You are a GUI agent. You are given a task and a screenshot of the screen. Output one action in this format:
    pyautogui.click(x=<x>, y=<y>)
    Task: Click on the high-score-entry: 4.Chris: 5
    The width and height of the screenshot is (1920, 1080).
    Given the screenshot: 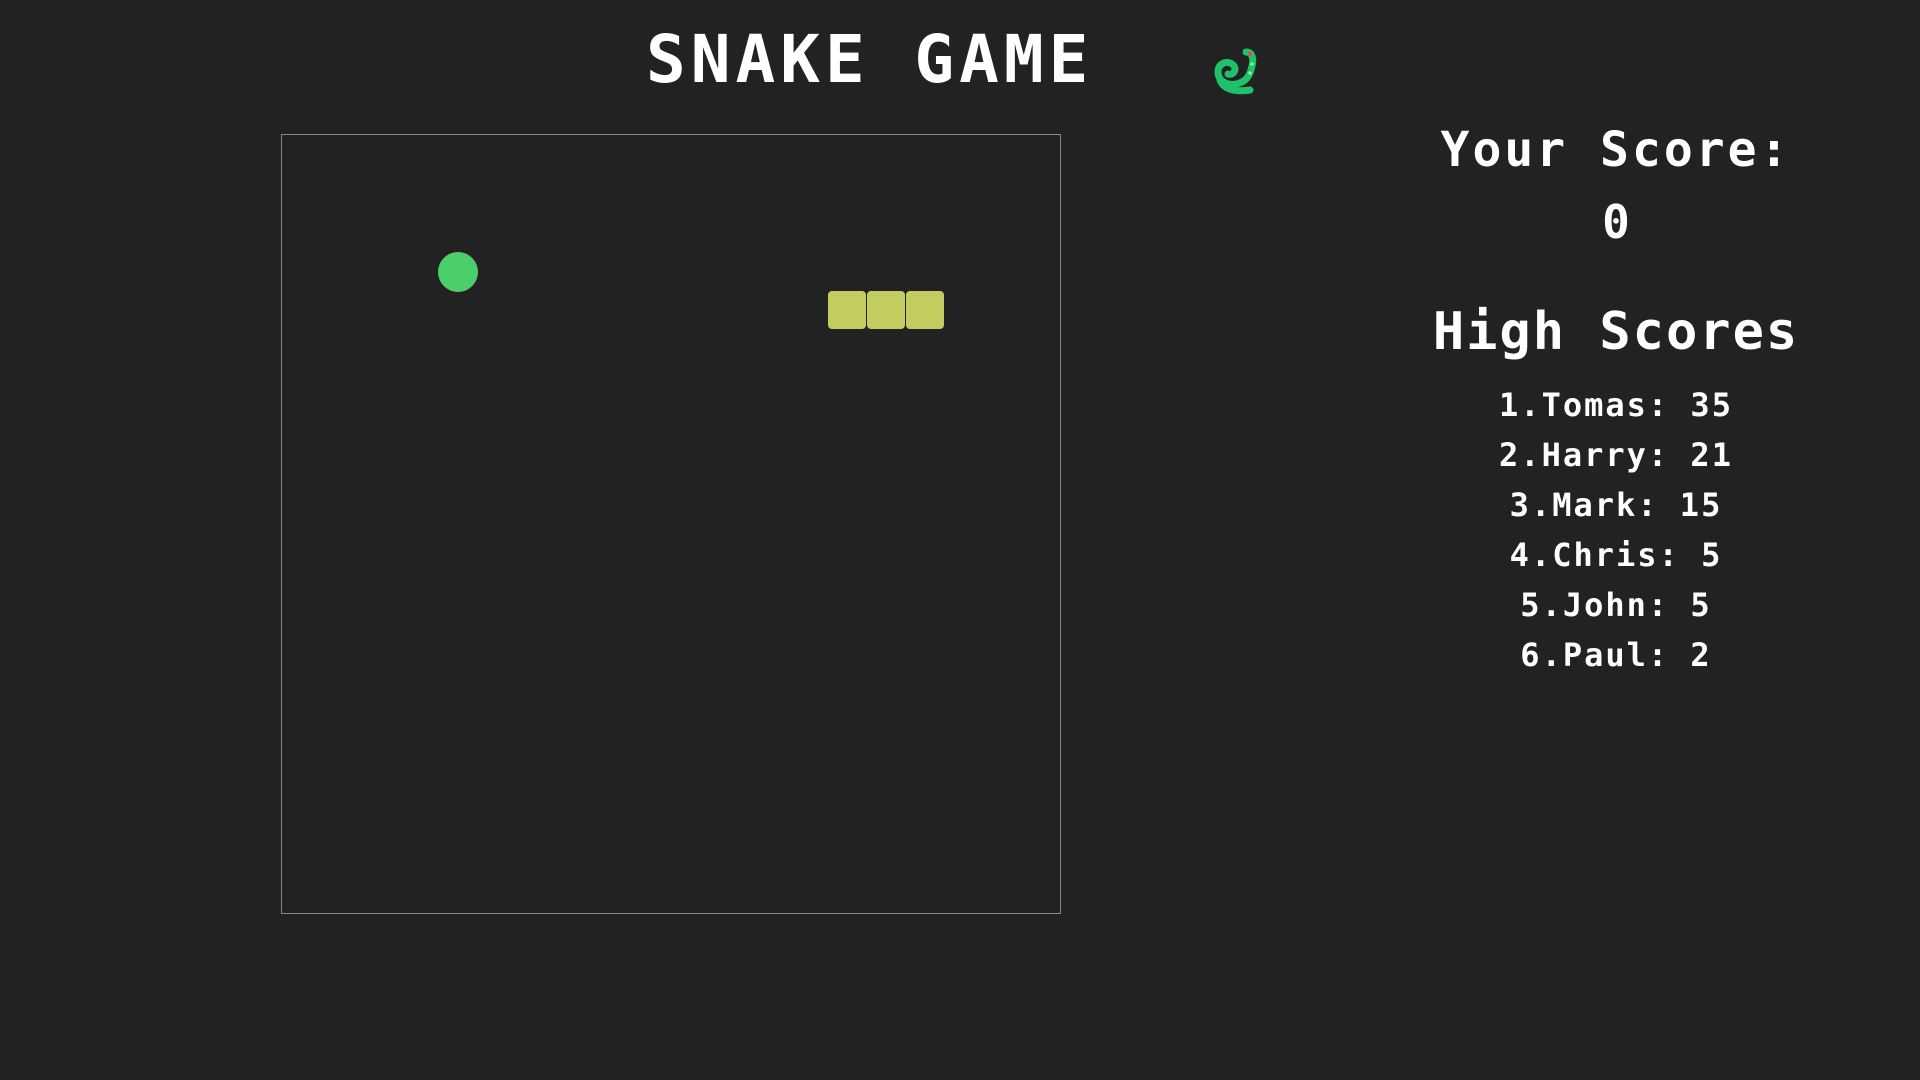 What is the action you would take?
    pyautogui.click(x=1616, y=555)
    